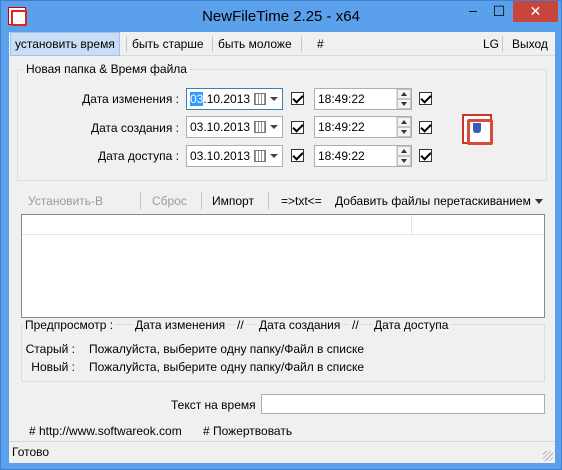  I want to click on minimize-button: –, so click(473, 11).